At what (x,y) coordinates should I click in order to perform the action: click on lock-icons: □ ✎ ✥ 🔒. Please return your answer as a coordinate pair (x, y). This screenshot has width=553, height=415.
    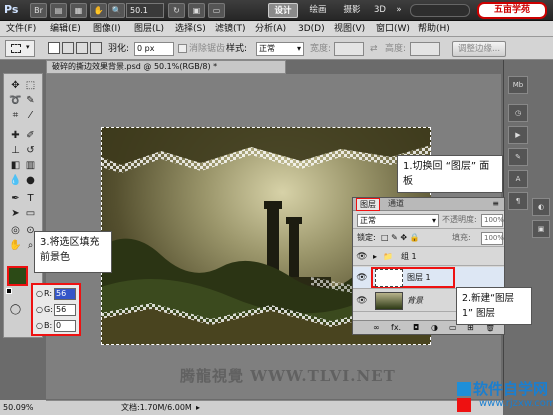
    Looking at the image, I should click on (400, 238).